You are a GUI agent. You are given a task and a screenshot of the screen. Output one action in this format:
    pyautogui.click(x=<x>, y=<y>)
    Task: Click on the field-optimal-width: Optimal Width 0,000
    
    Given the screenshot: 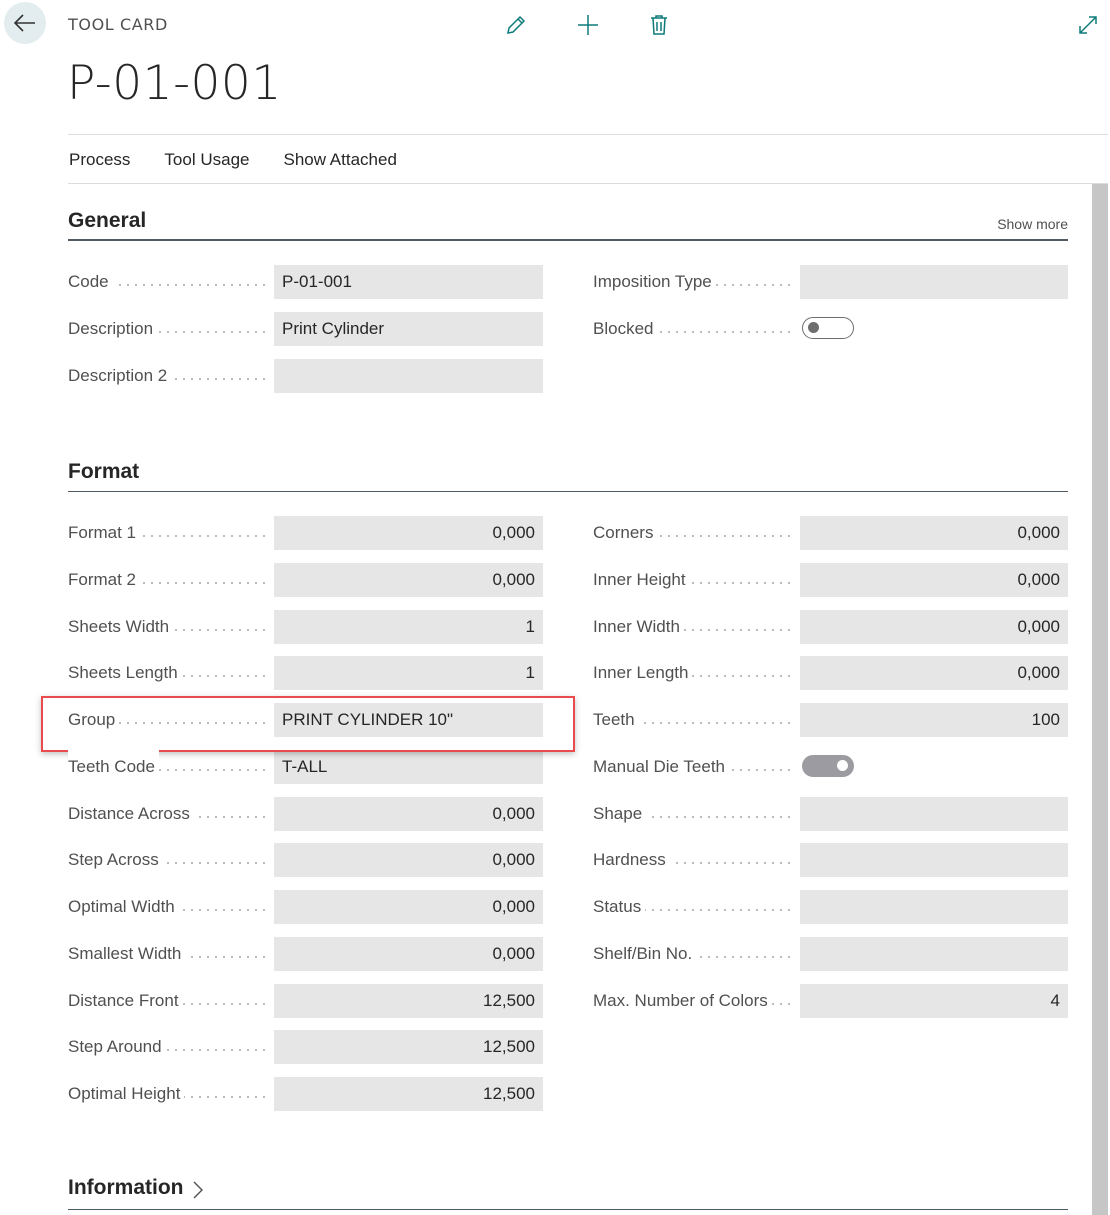 What is the action you would take?
    pyautogui.click(x=305, y=907)
    